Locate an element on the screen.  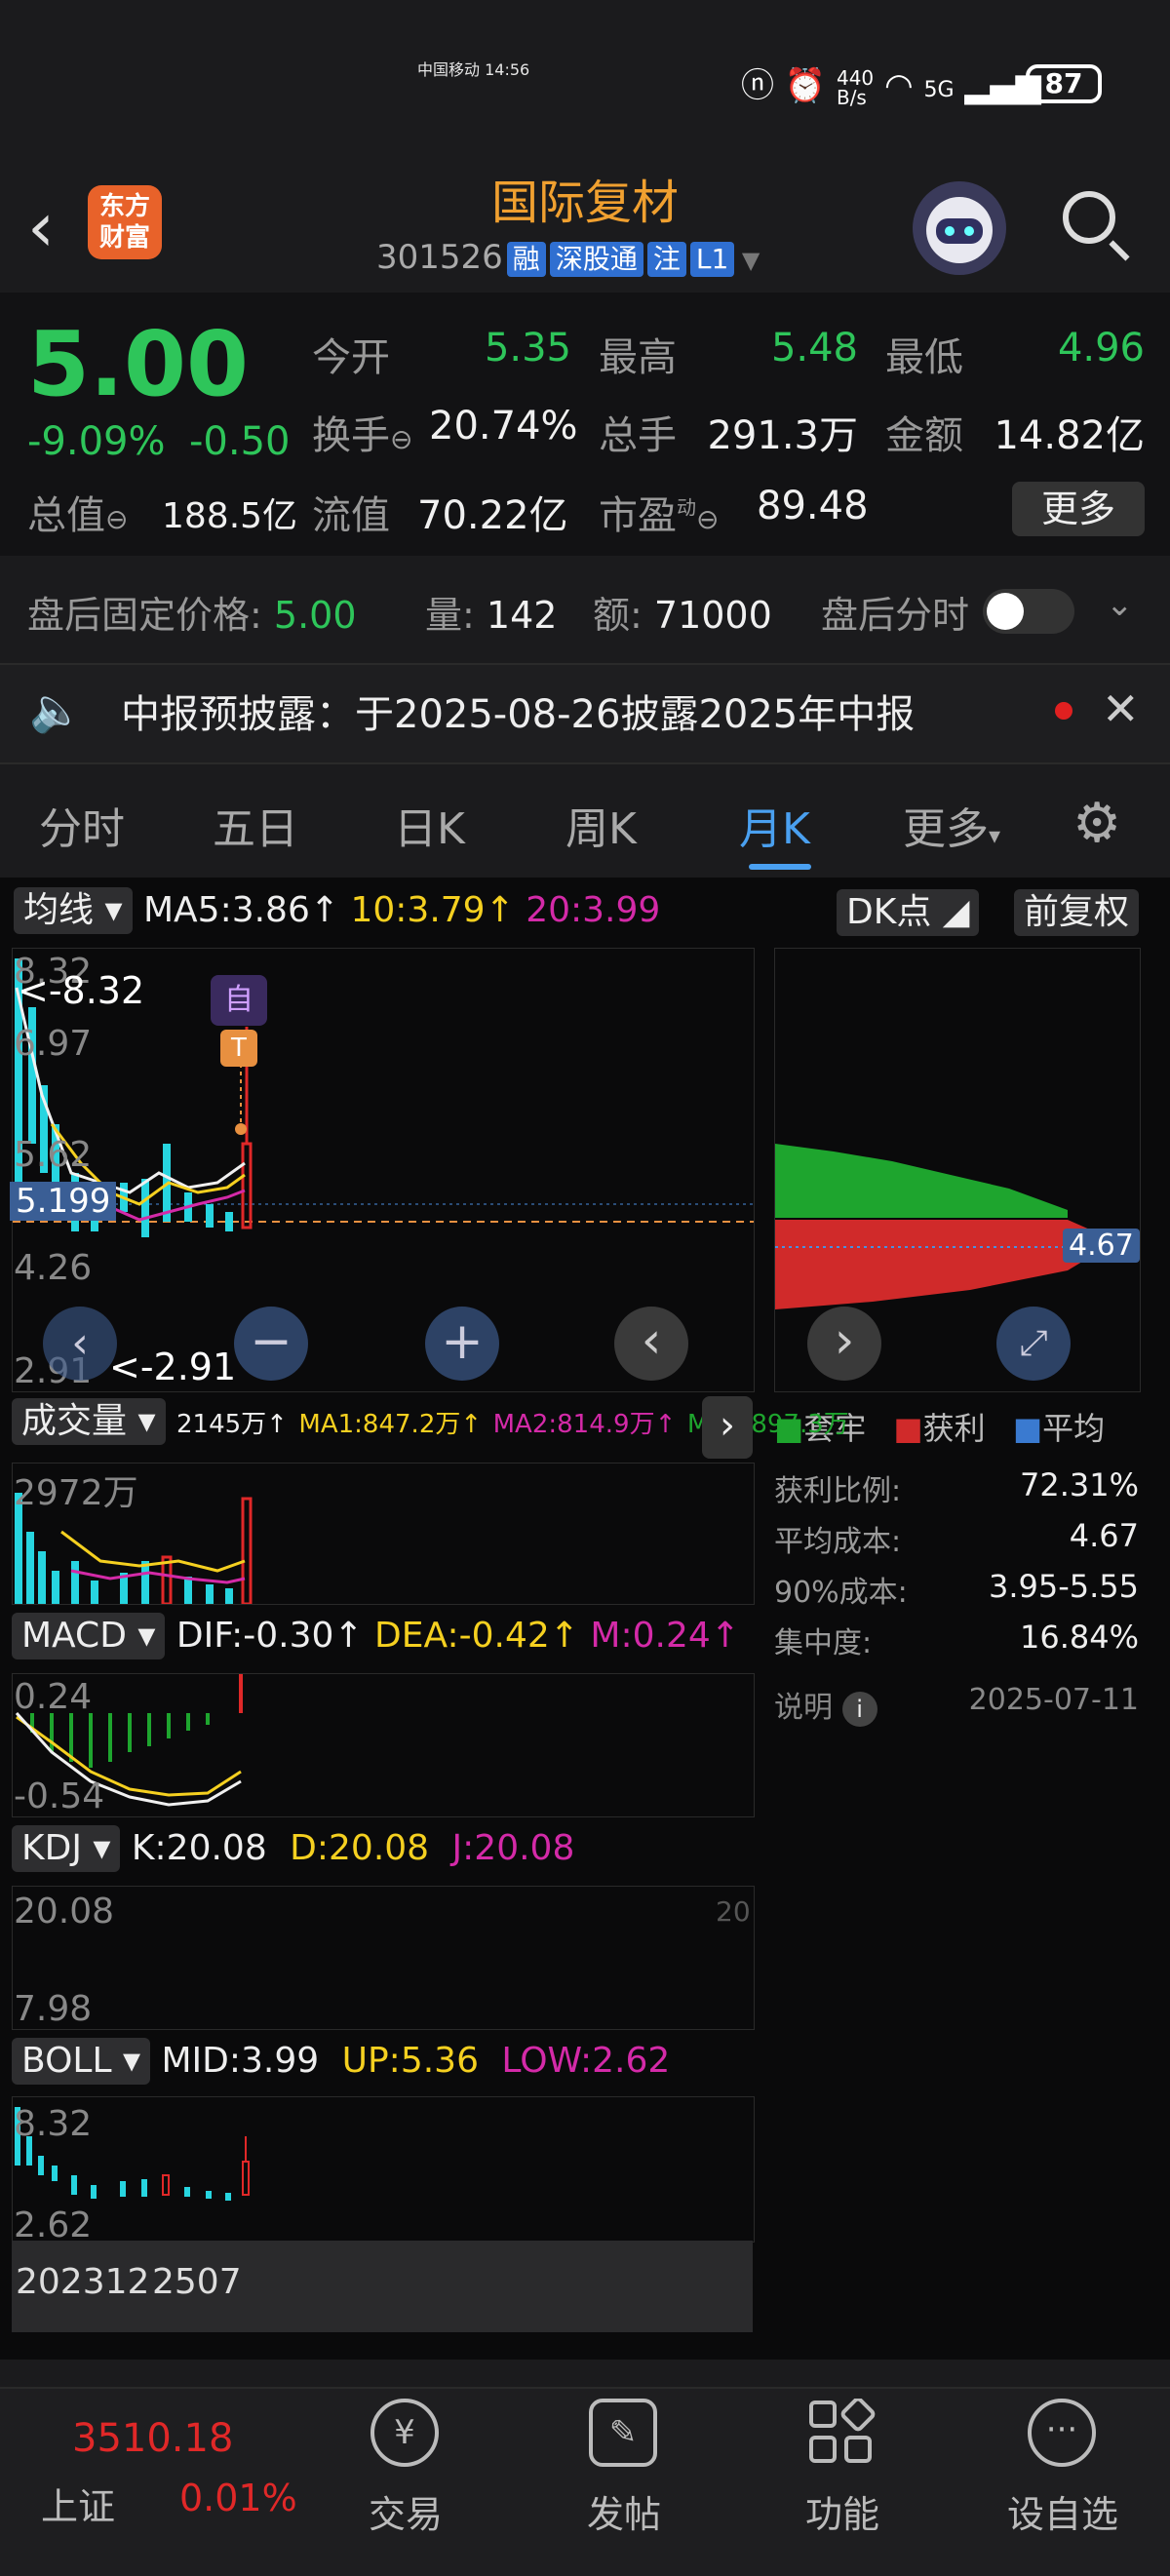
adjust-button: 前复权 is located at coordinates (1077, 912).